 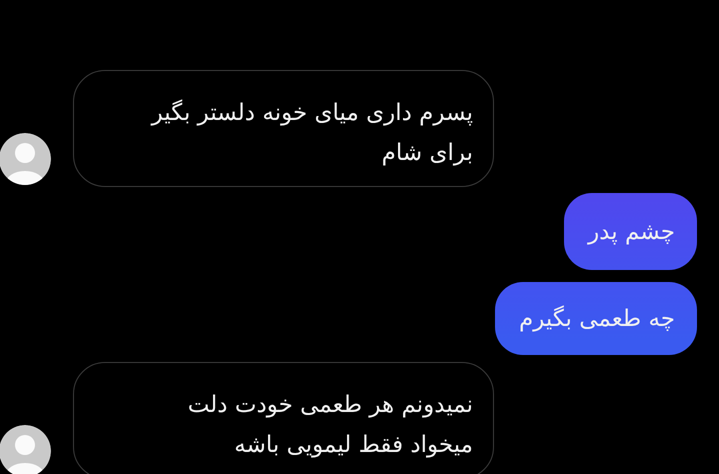 I want to click on message-text: پسرم داری میای خونه دلستر بگیر برای شام, so click(x=311, y=133).